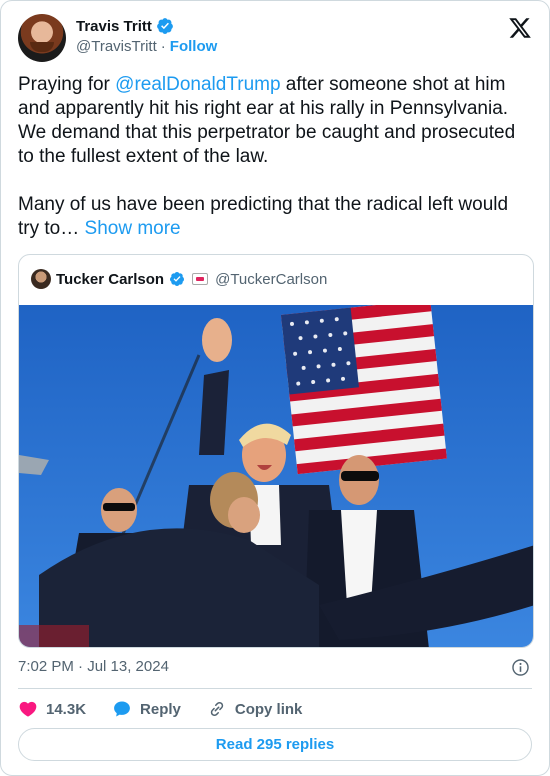 This screenshot has width=550, height=776. What do you see at coordinates (520, 28) in the screenshot?
I see `x-logo-icon` at bounding box center [520, 28].